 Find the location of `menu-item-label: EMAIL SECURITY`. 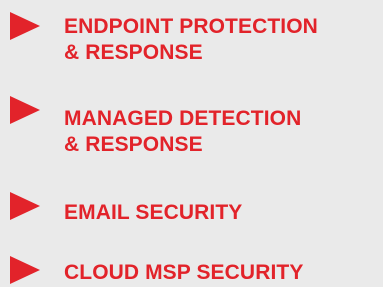

menu-item-label: EMAIL SECURITY is located at coordinates (221, 213).